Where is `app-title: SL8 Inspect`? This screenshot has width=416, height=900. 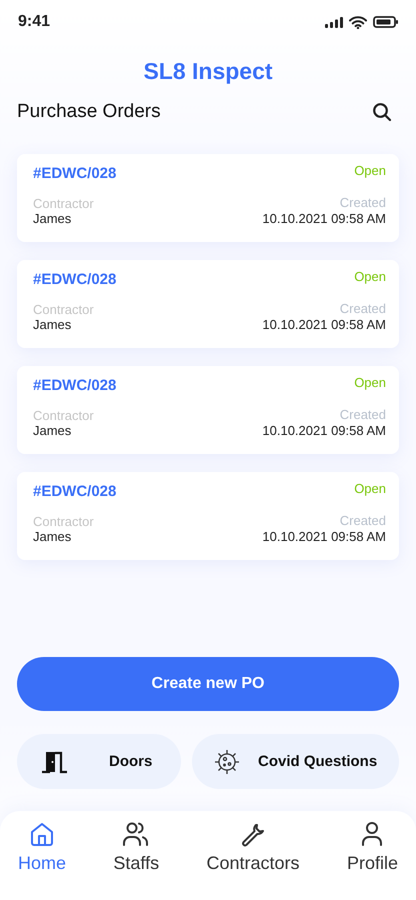 app-title: SL8 Inspect is located at coordinates (208, 71).